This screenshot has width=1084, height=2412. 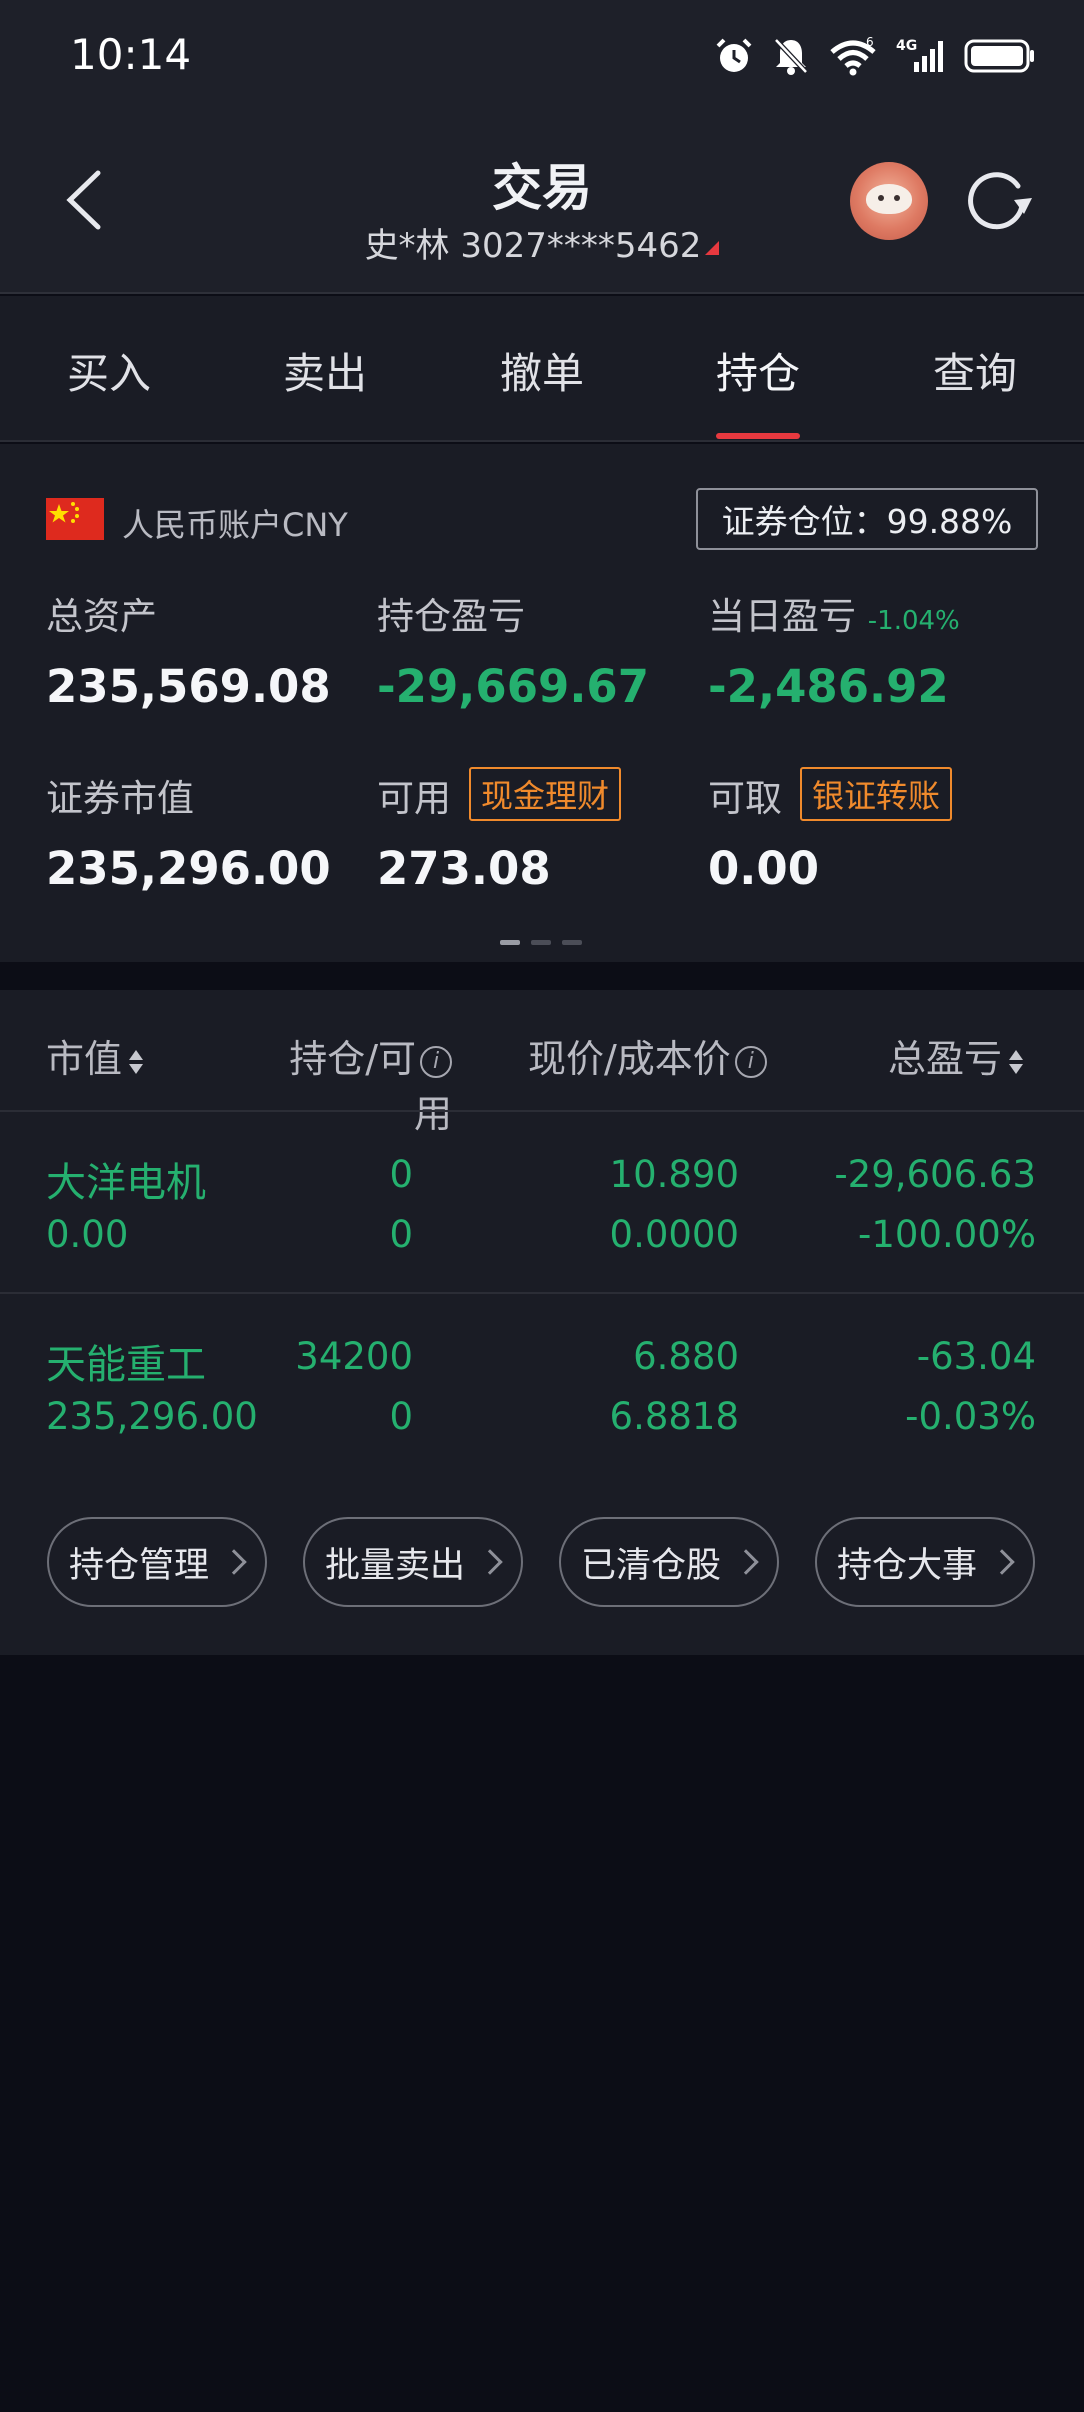 I want to click on available-value: 273.08, so click(x=464, y=868).